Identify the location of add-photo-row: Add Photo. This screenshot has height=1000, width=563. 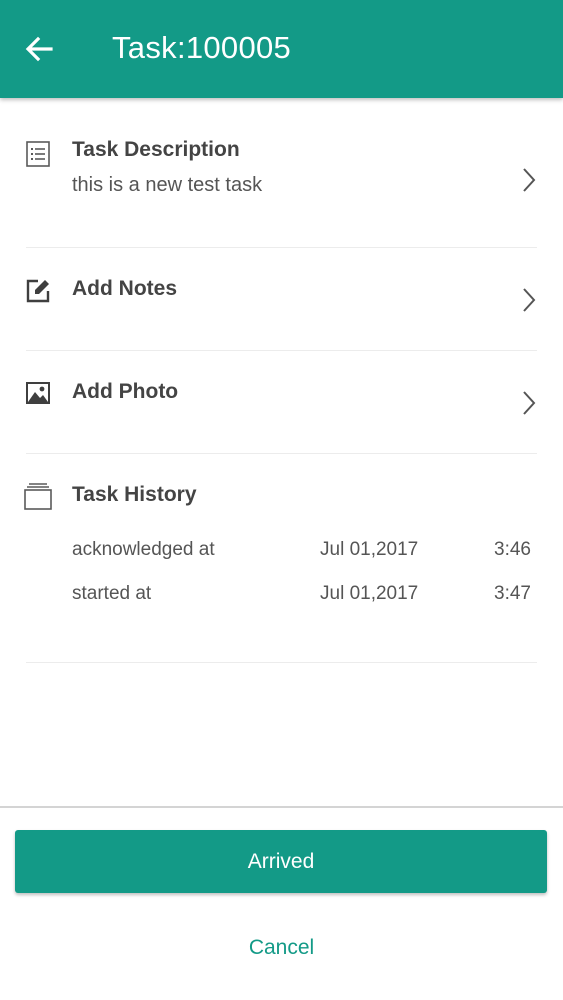
(281, 403).